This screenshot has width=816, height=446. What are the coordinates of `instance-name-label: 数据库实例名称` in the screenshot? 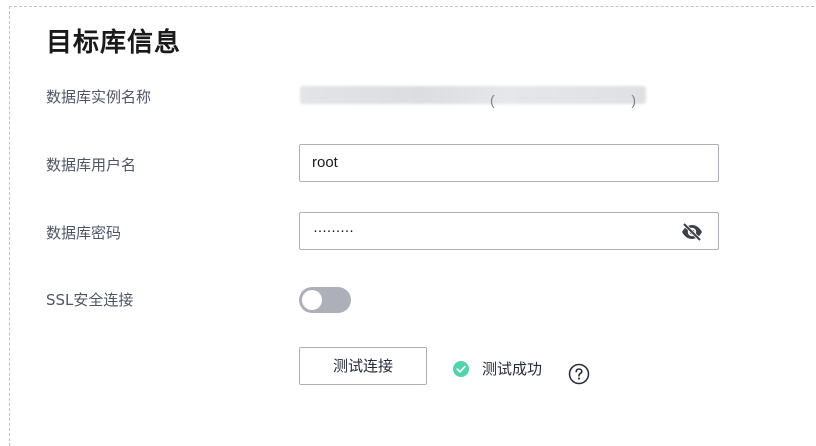 It's located at (99, 97).